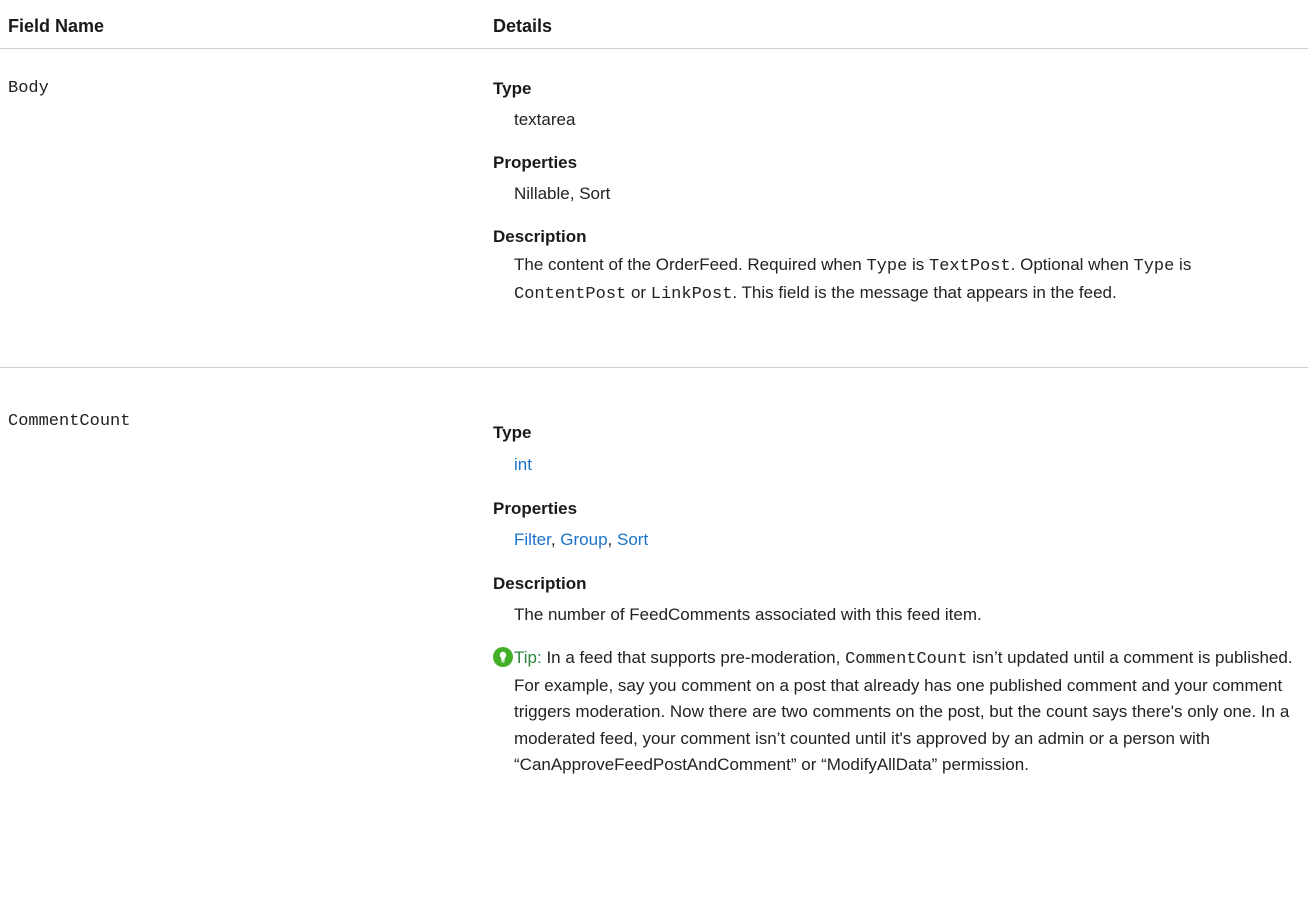 Image resolution: width=1308 pixels, height=915 pixels. I want to click on property-link-group: Group, so click(583, 539).